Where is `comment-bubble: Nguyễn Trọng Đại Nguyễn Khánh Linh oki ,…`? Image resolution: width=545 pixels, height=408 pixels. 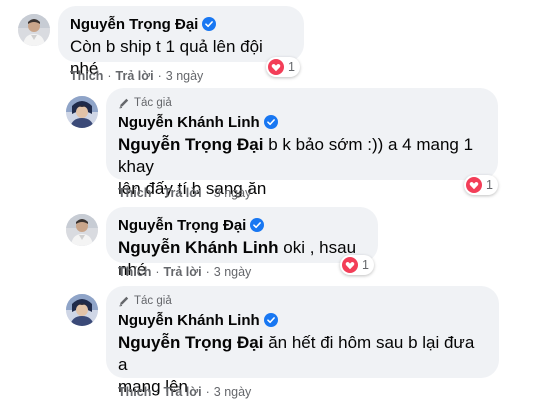
comment-bubble: Nguyễn Trọng Đại Nguyễn Khánh Linh oki ,… is located at coordinates (242, 243).